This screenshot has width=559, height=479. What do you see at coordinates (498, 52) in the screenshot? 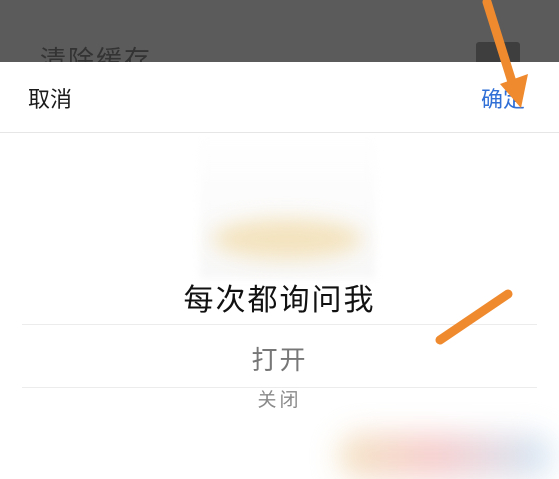
I see `backdrop-value` at bounding box center [498, 52].